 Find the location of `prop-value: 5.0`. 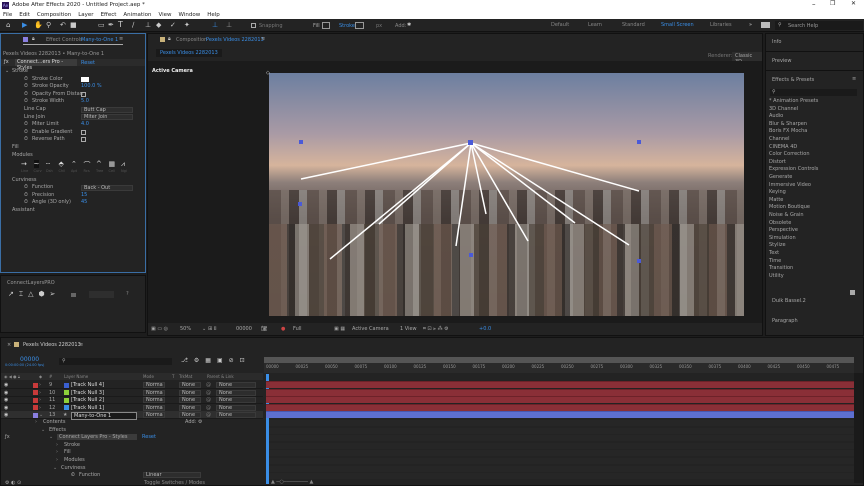

prop-value: 5.0 is located at coordinates (85, 101).